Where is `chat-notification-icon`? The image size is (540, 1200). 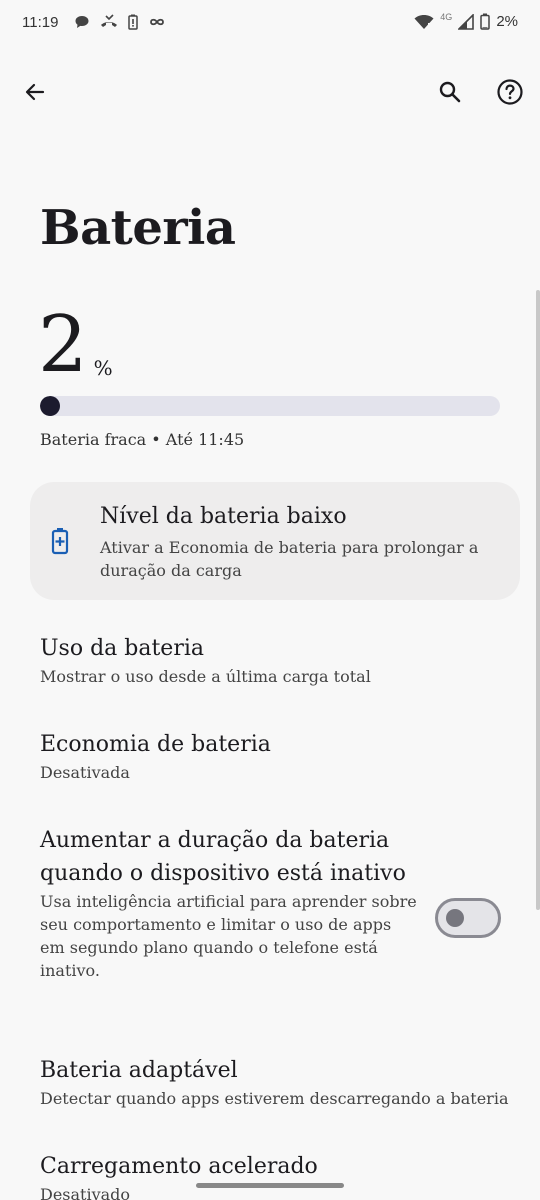
chat-notification-icon is located at coordinates (82, 22).